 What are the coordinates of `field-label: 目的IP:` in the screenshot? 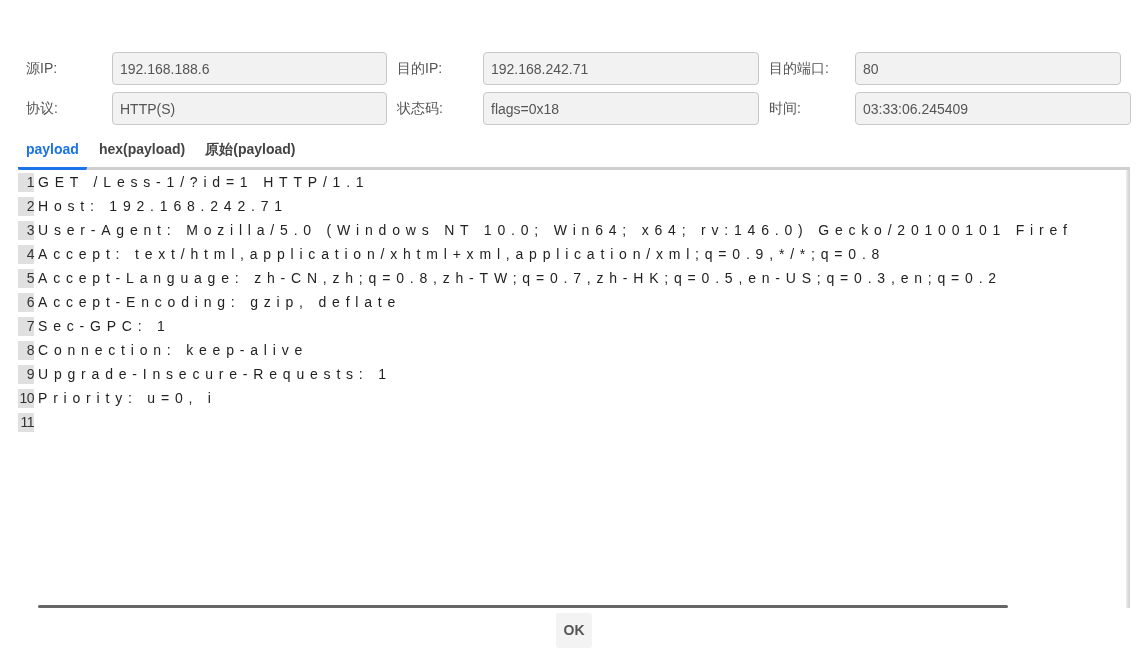 It's located at (420, 68).